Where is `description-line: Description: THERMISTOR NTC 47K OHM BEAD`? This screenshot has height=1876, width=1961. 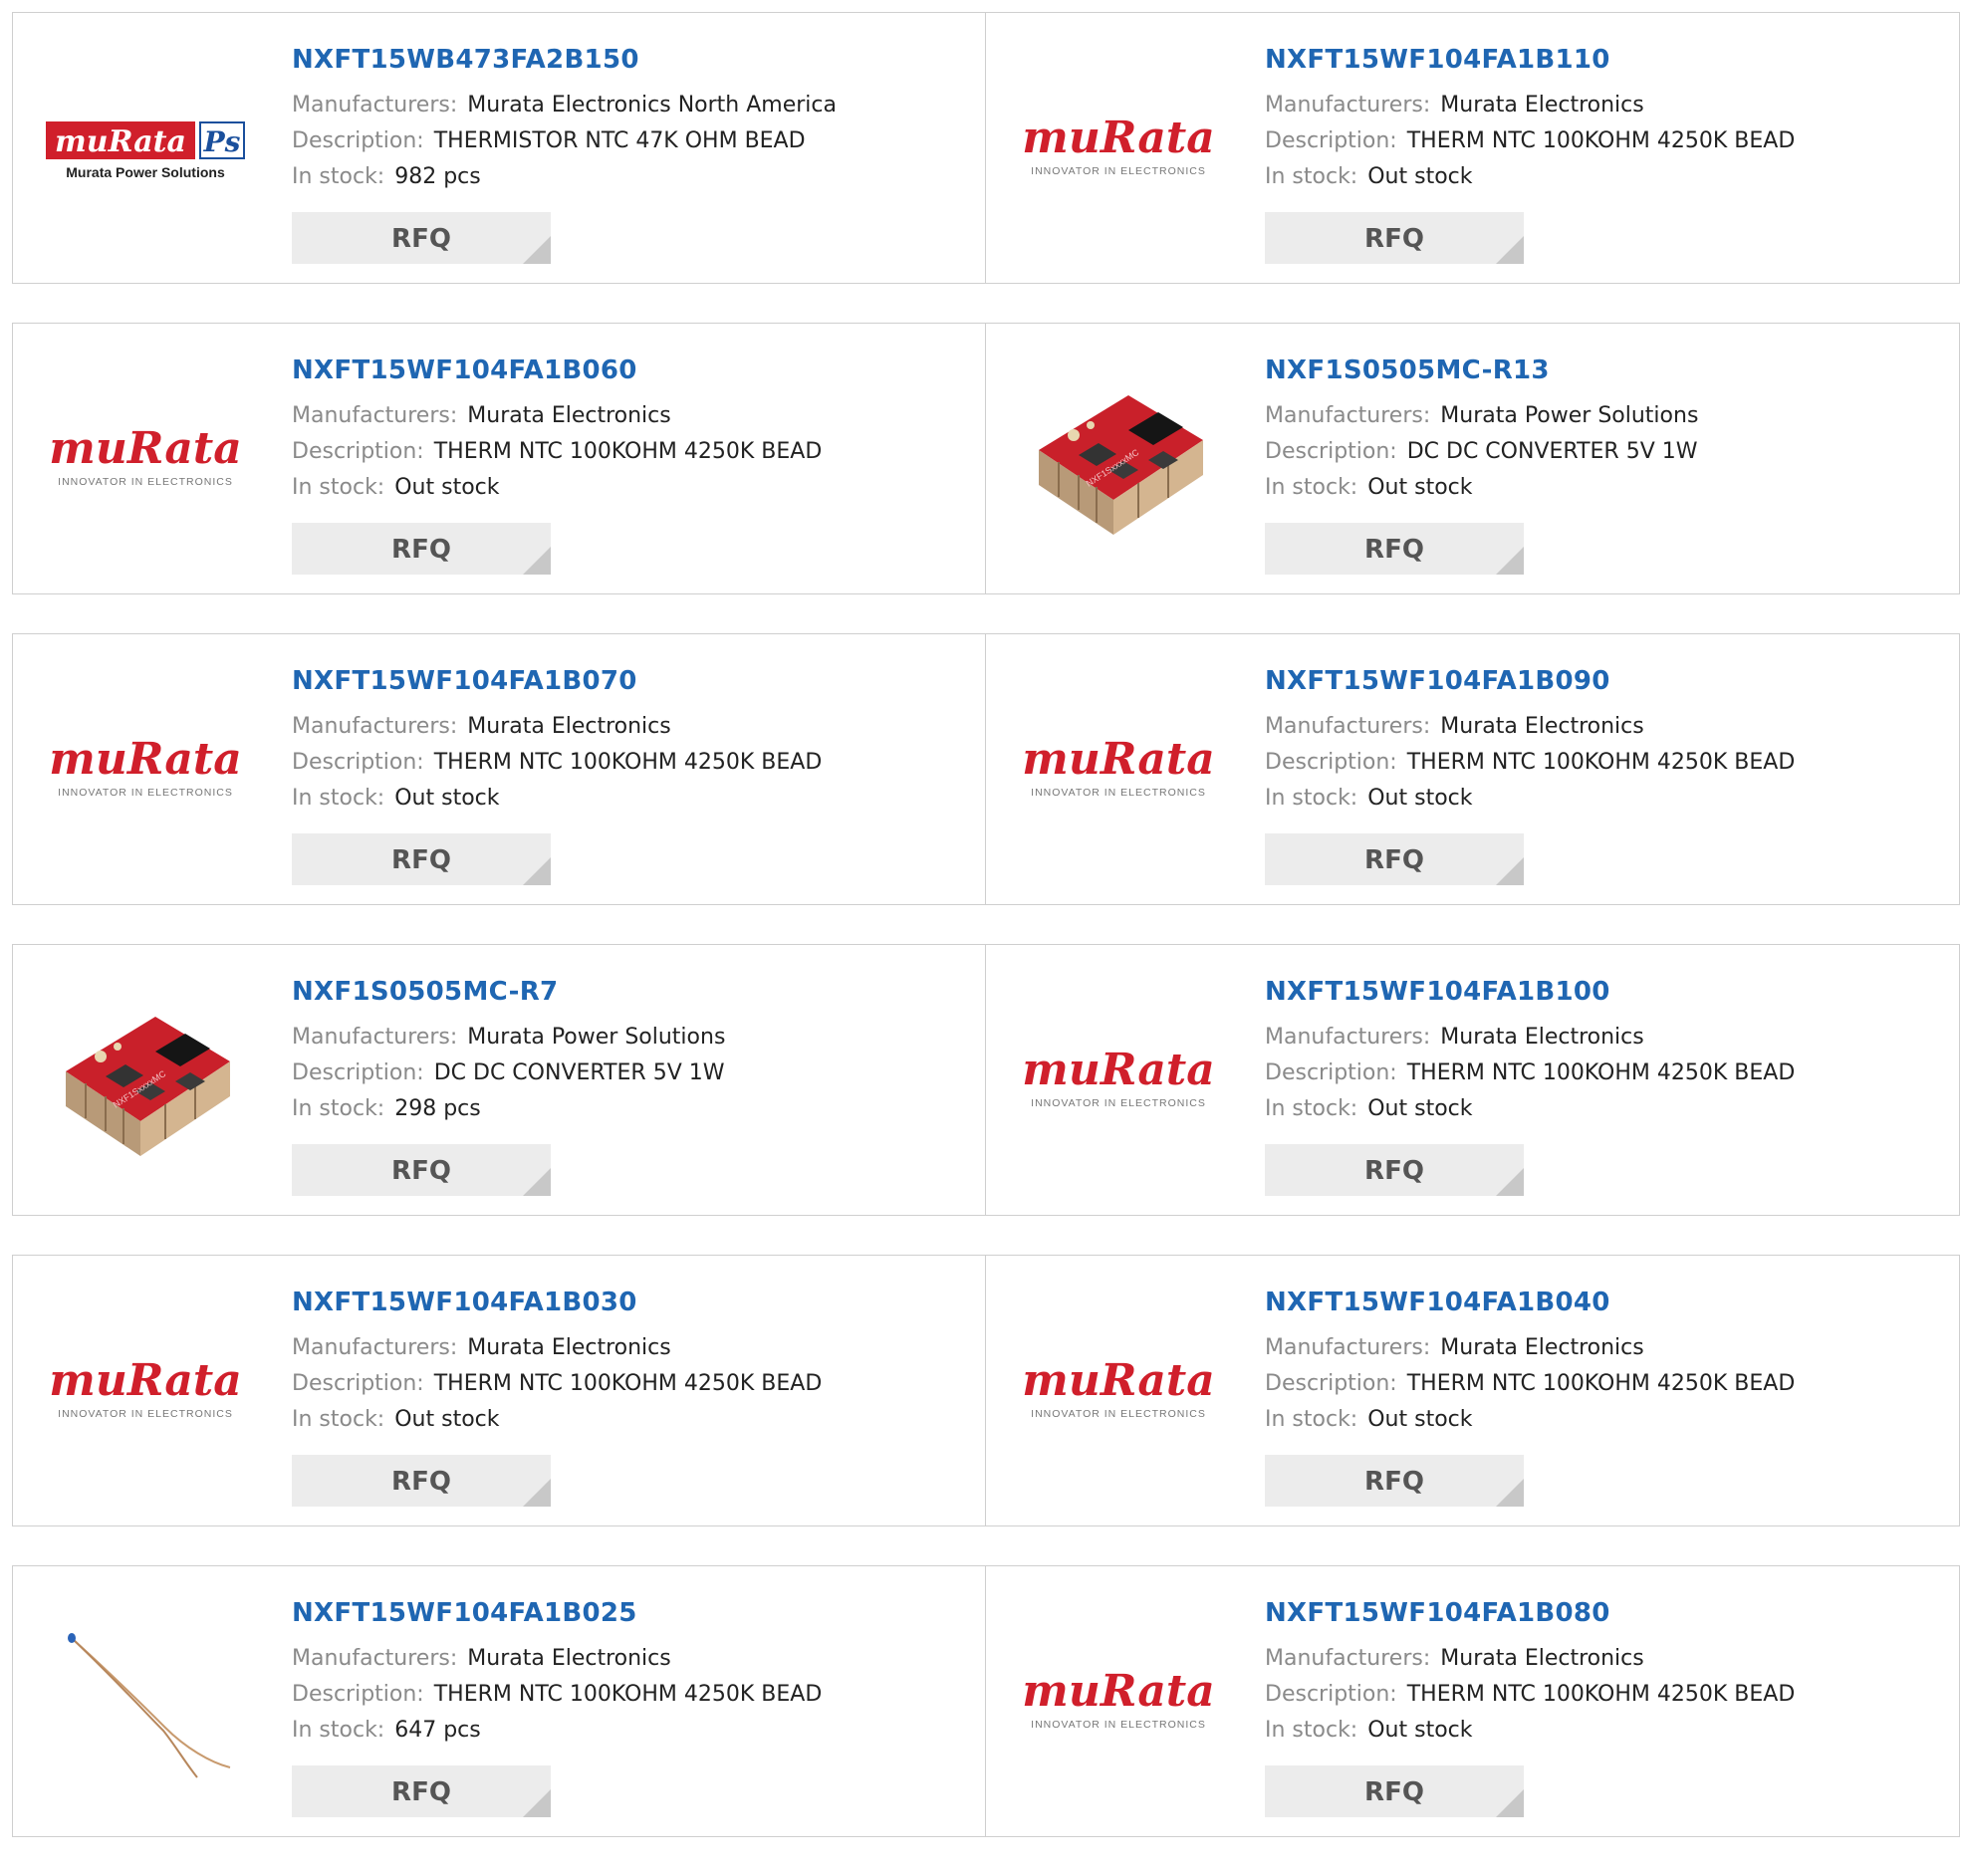
description-line: Description: THERMISTOR NTC 47K OHM BEAD is located at coordinates (628, 141).